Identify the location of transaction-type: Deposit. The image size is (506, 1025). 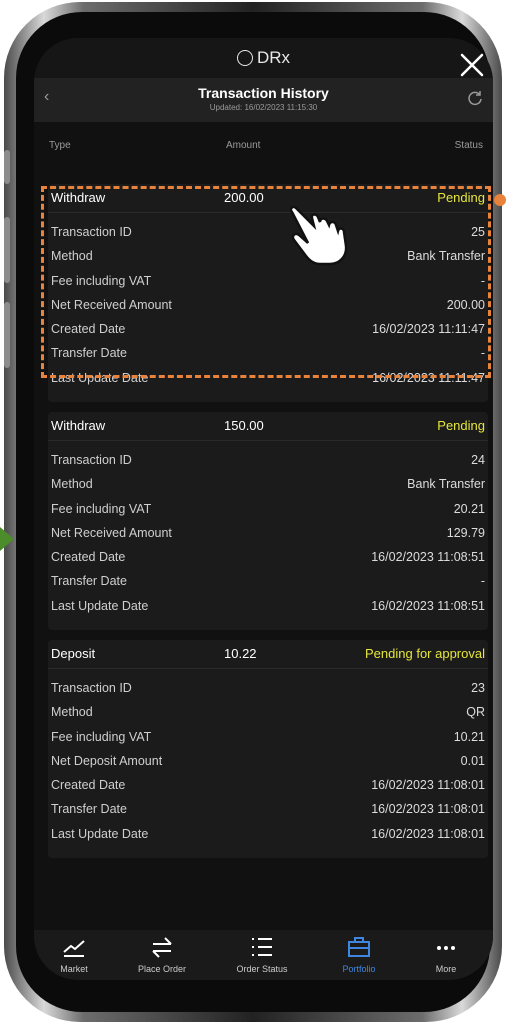
(73, 653).